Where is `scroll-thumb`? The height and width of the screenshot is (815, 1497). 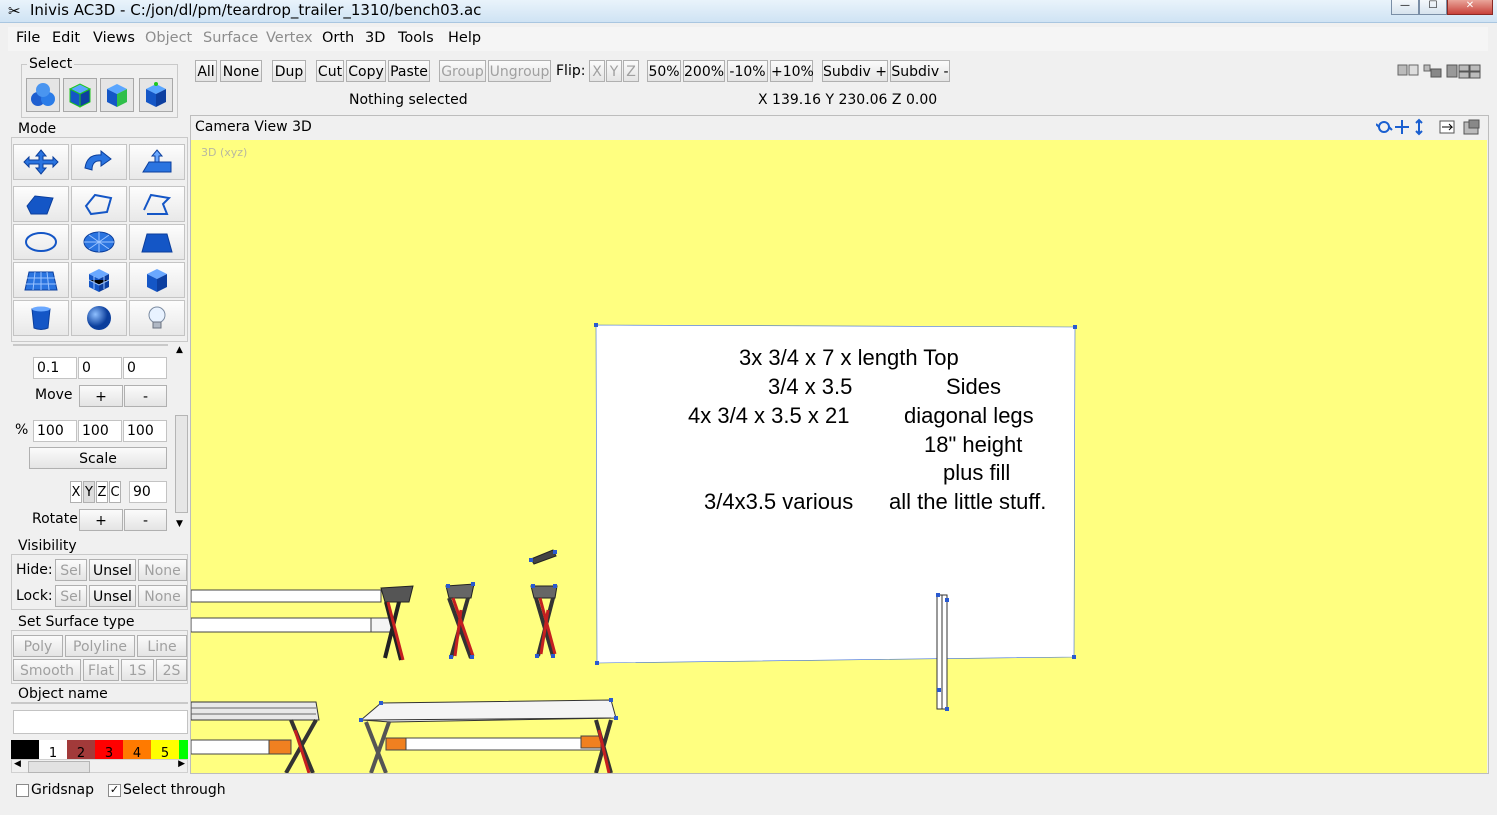 scroll-thumb is located at coordinates (181, 464).